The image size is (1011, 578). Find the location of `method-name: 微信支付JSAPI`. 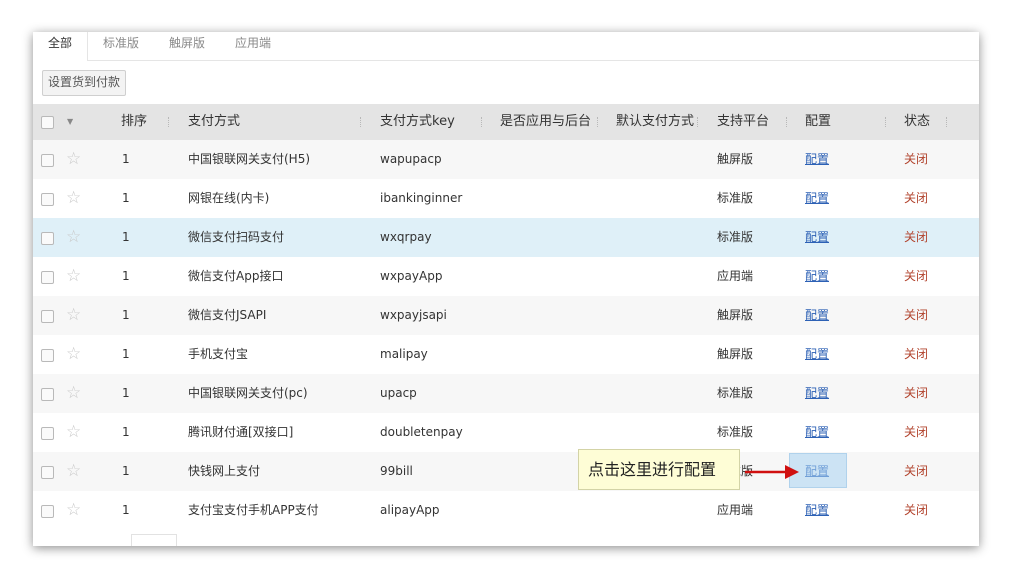

method-name: 微信支付JSAPI is located at coordinates (227, 315).